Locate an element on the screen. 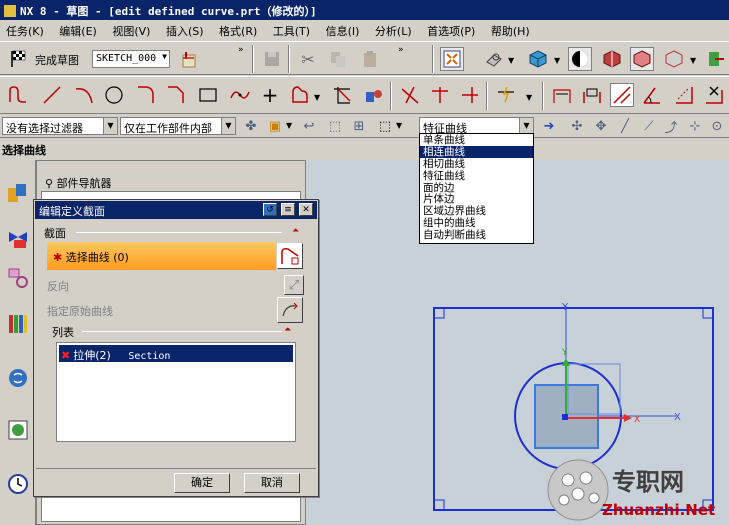 The image size is (729, 525). cancel-button: 取消 is located at coordinates (272, 483).